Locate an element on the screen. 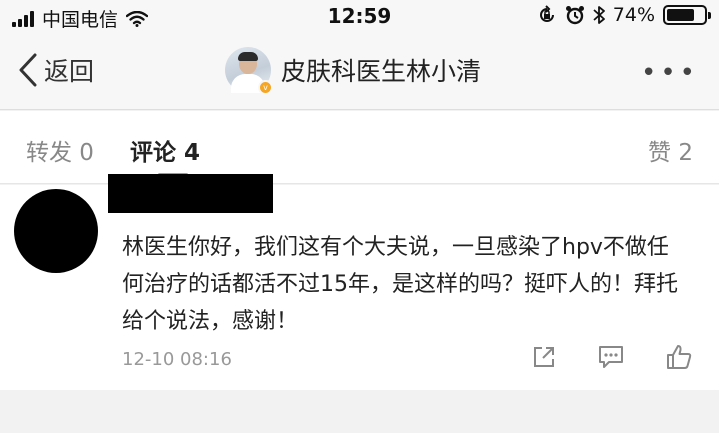  status-right: 74% is located at coordinates (624, 15).